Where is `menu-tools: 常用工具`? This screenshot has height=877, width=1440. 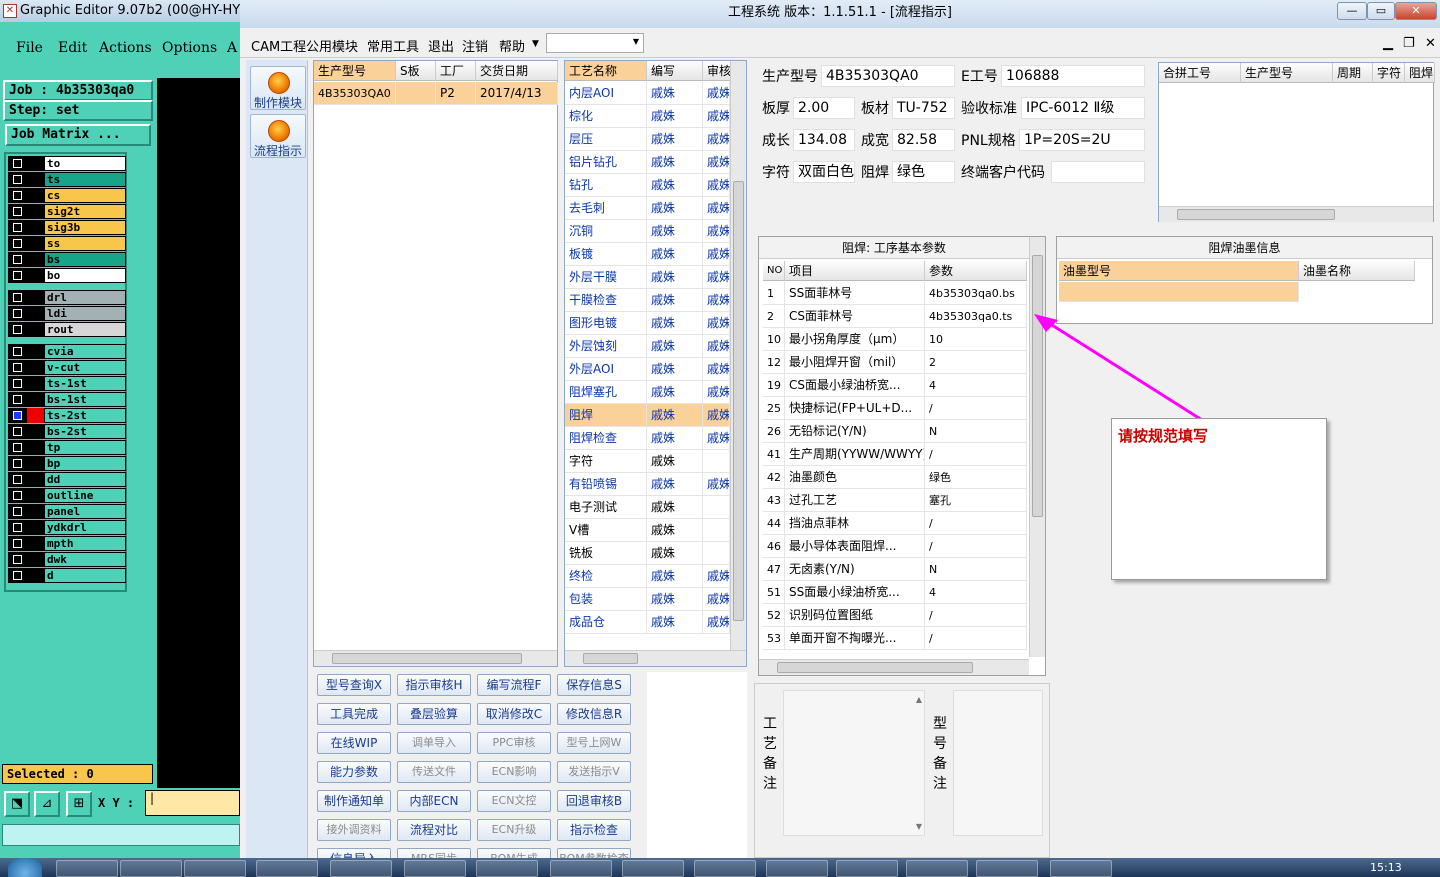 menu-tools: 常用工具 is located at coordinates (393, 45).